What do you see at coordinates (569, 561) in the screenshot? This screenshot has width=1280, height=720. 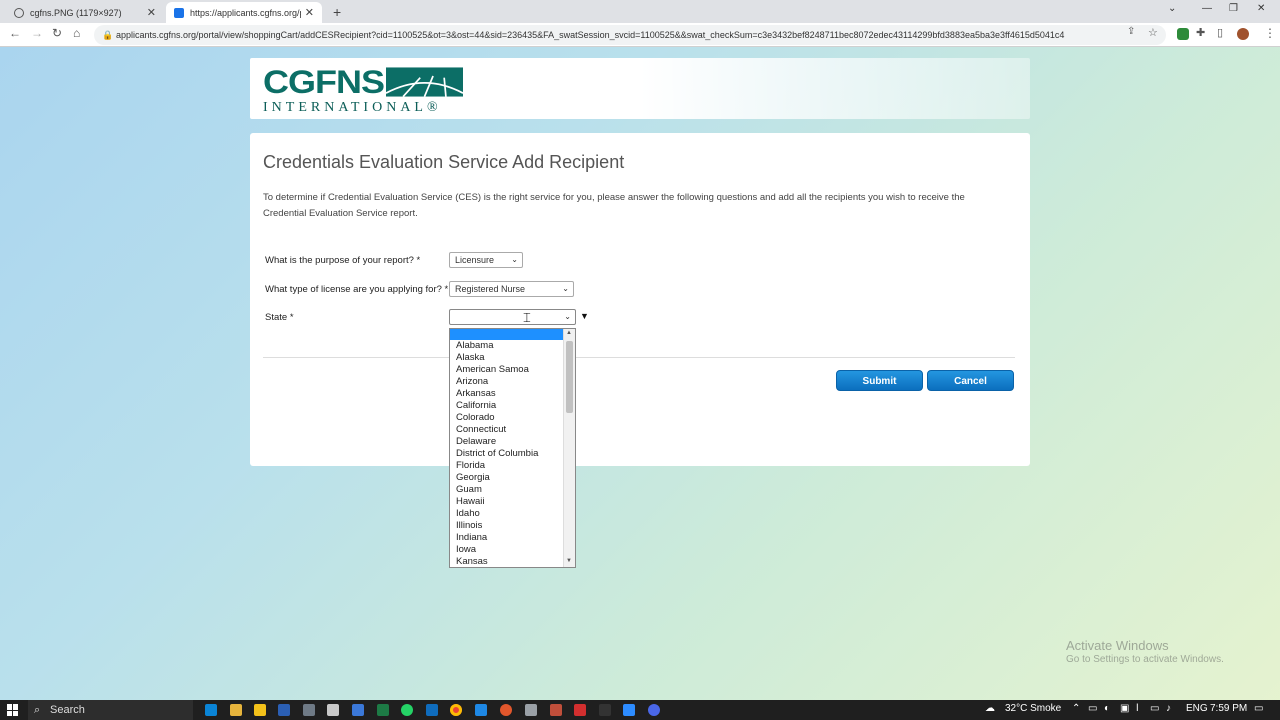 I see `scroll-down-icon: ▼` at bounding box center [569, 561].